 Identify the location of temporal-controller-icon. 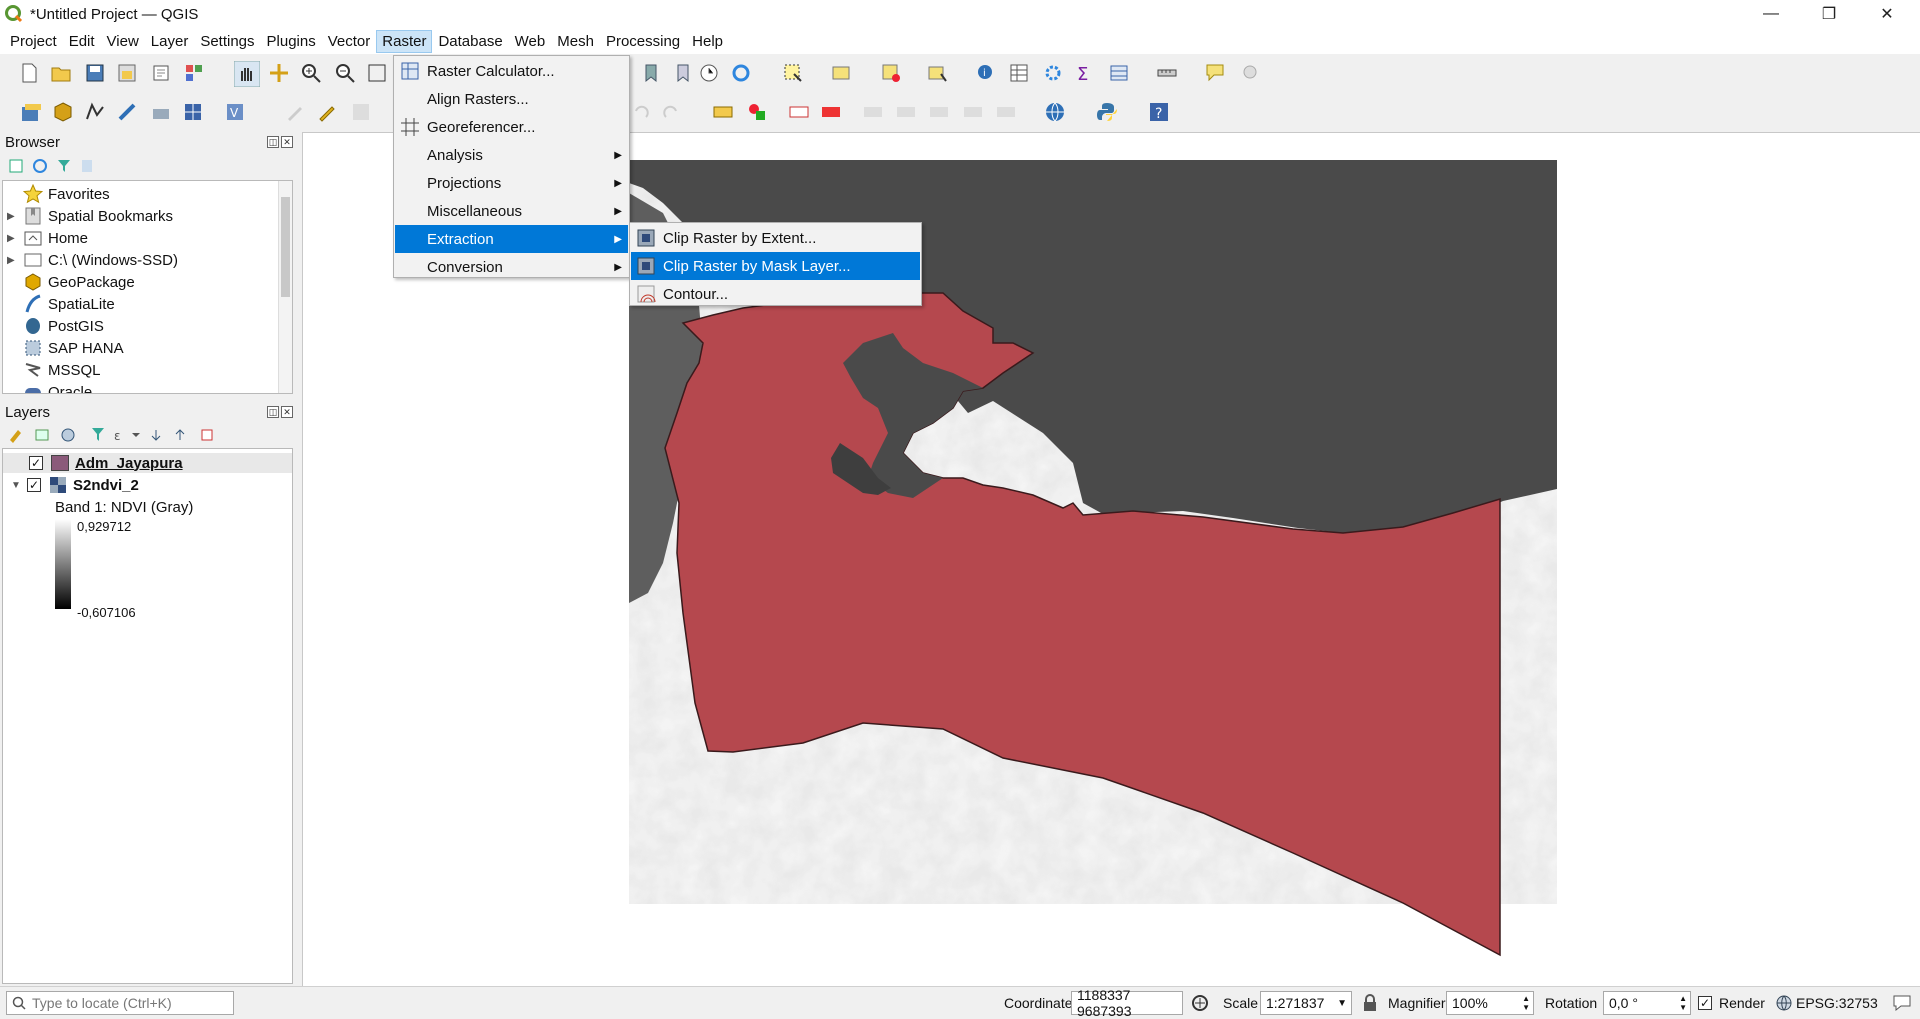
(709, 73).